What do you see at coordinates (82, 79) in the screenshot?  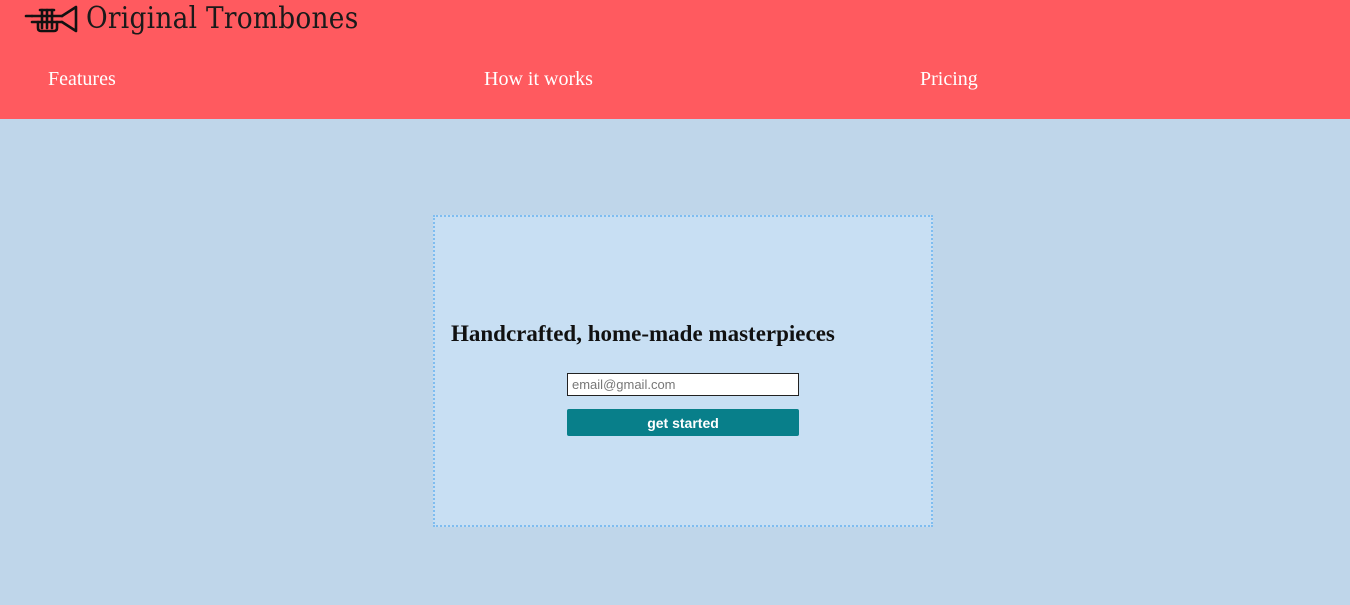 I see `nav-link-features: Features` at bounding box center [82, 79].